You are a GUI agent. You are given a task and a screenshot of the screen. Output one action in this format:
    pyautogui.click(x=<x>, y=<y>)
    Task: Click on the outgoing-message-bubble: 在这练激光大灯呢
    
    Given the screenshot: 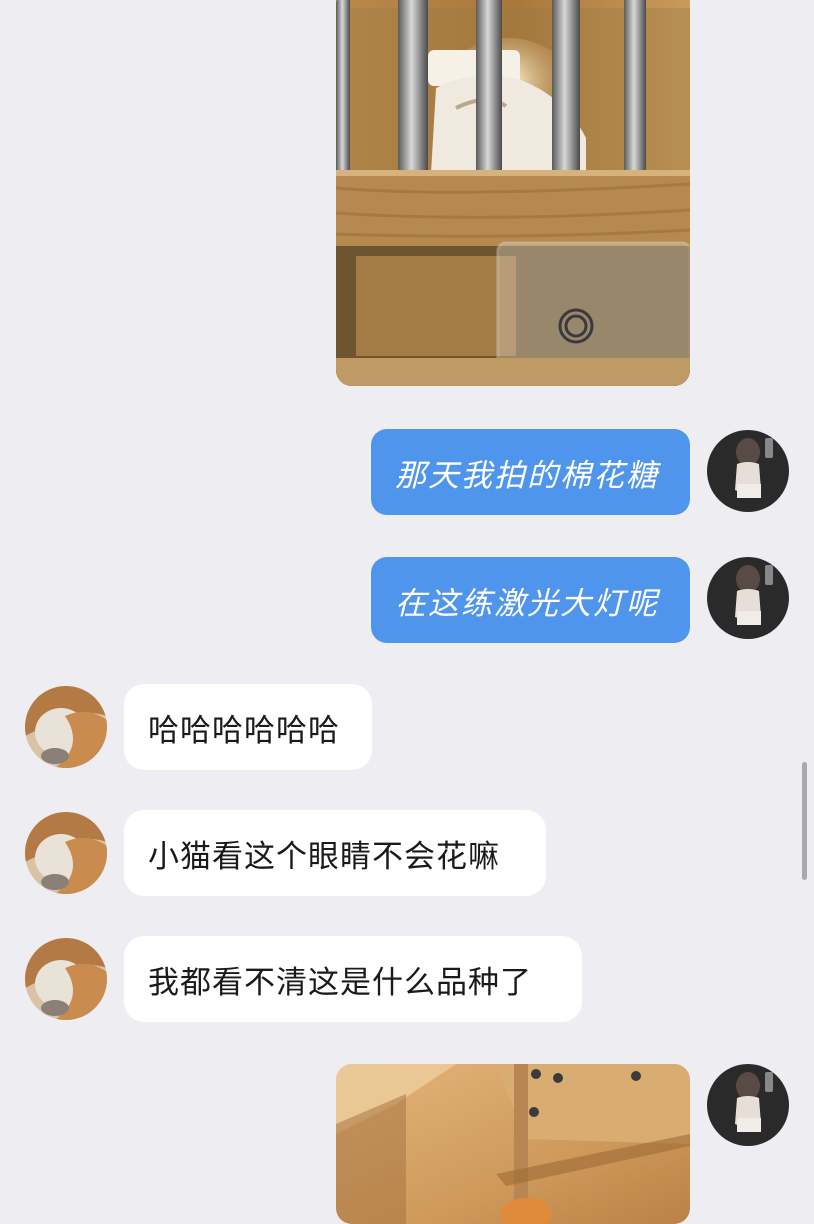 What is the action you would take?
    pyautogui.click(x=530, y=600)
    